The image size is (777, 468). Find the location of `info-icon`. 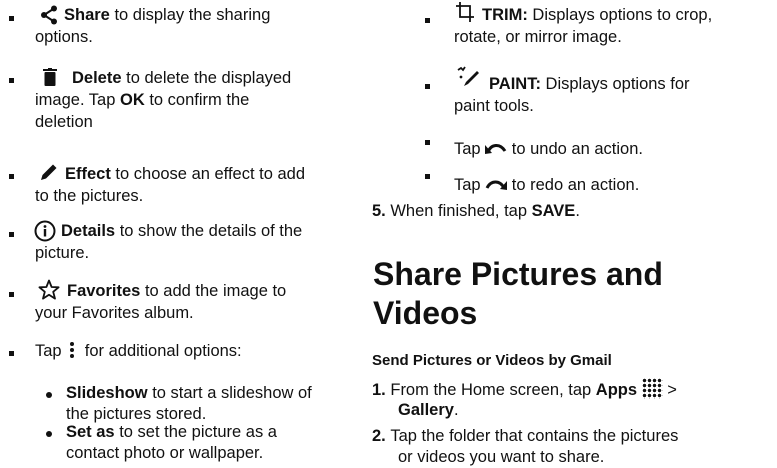

info-icon is located at coordinates (45, 231).